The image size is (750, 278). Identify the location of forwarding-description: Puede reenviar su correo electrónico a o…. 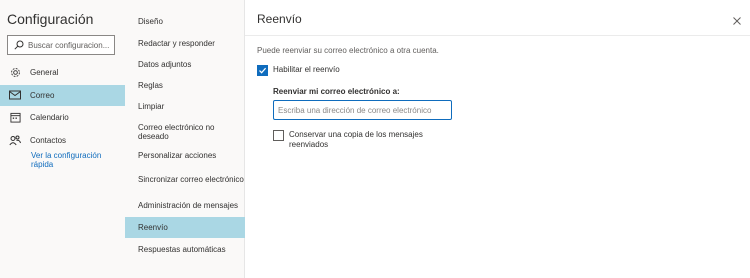
(348, 50).